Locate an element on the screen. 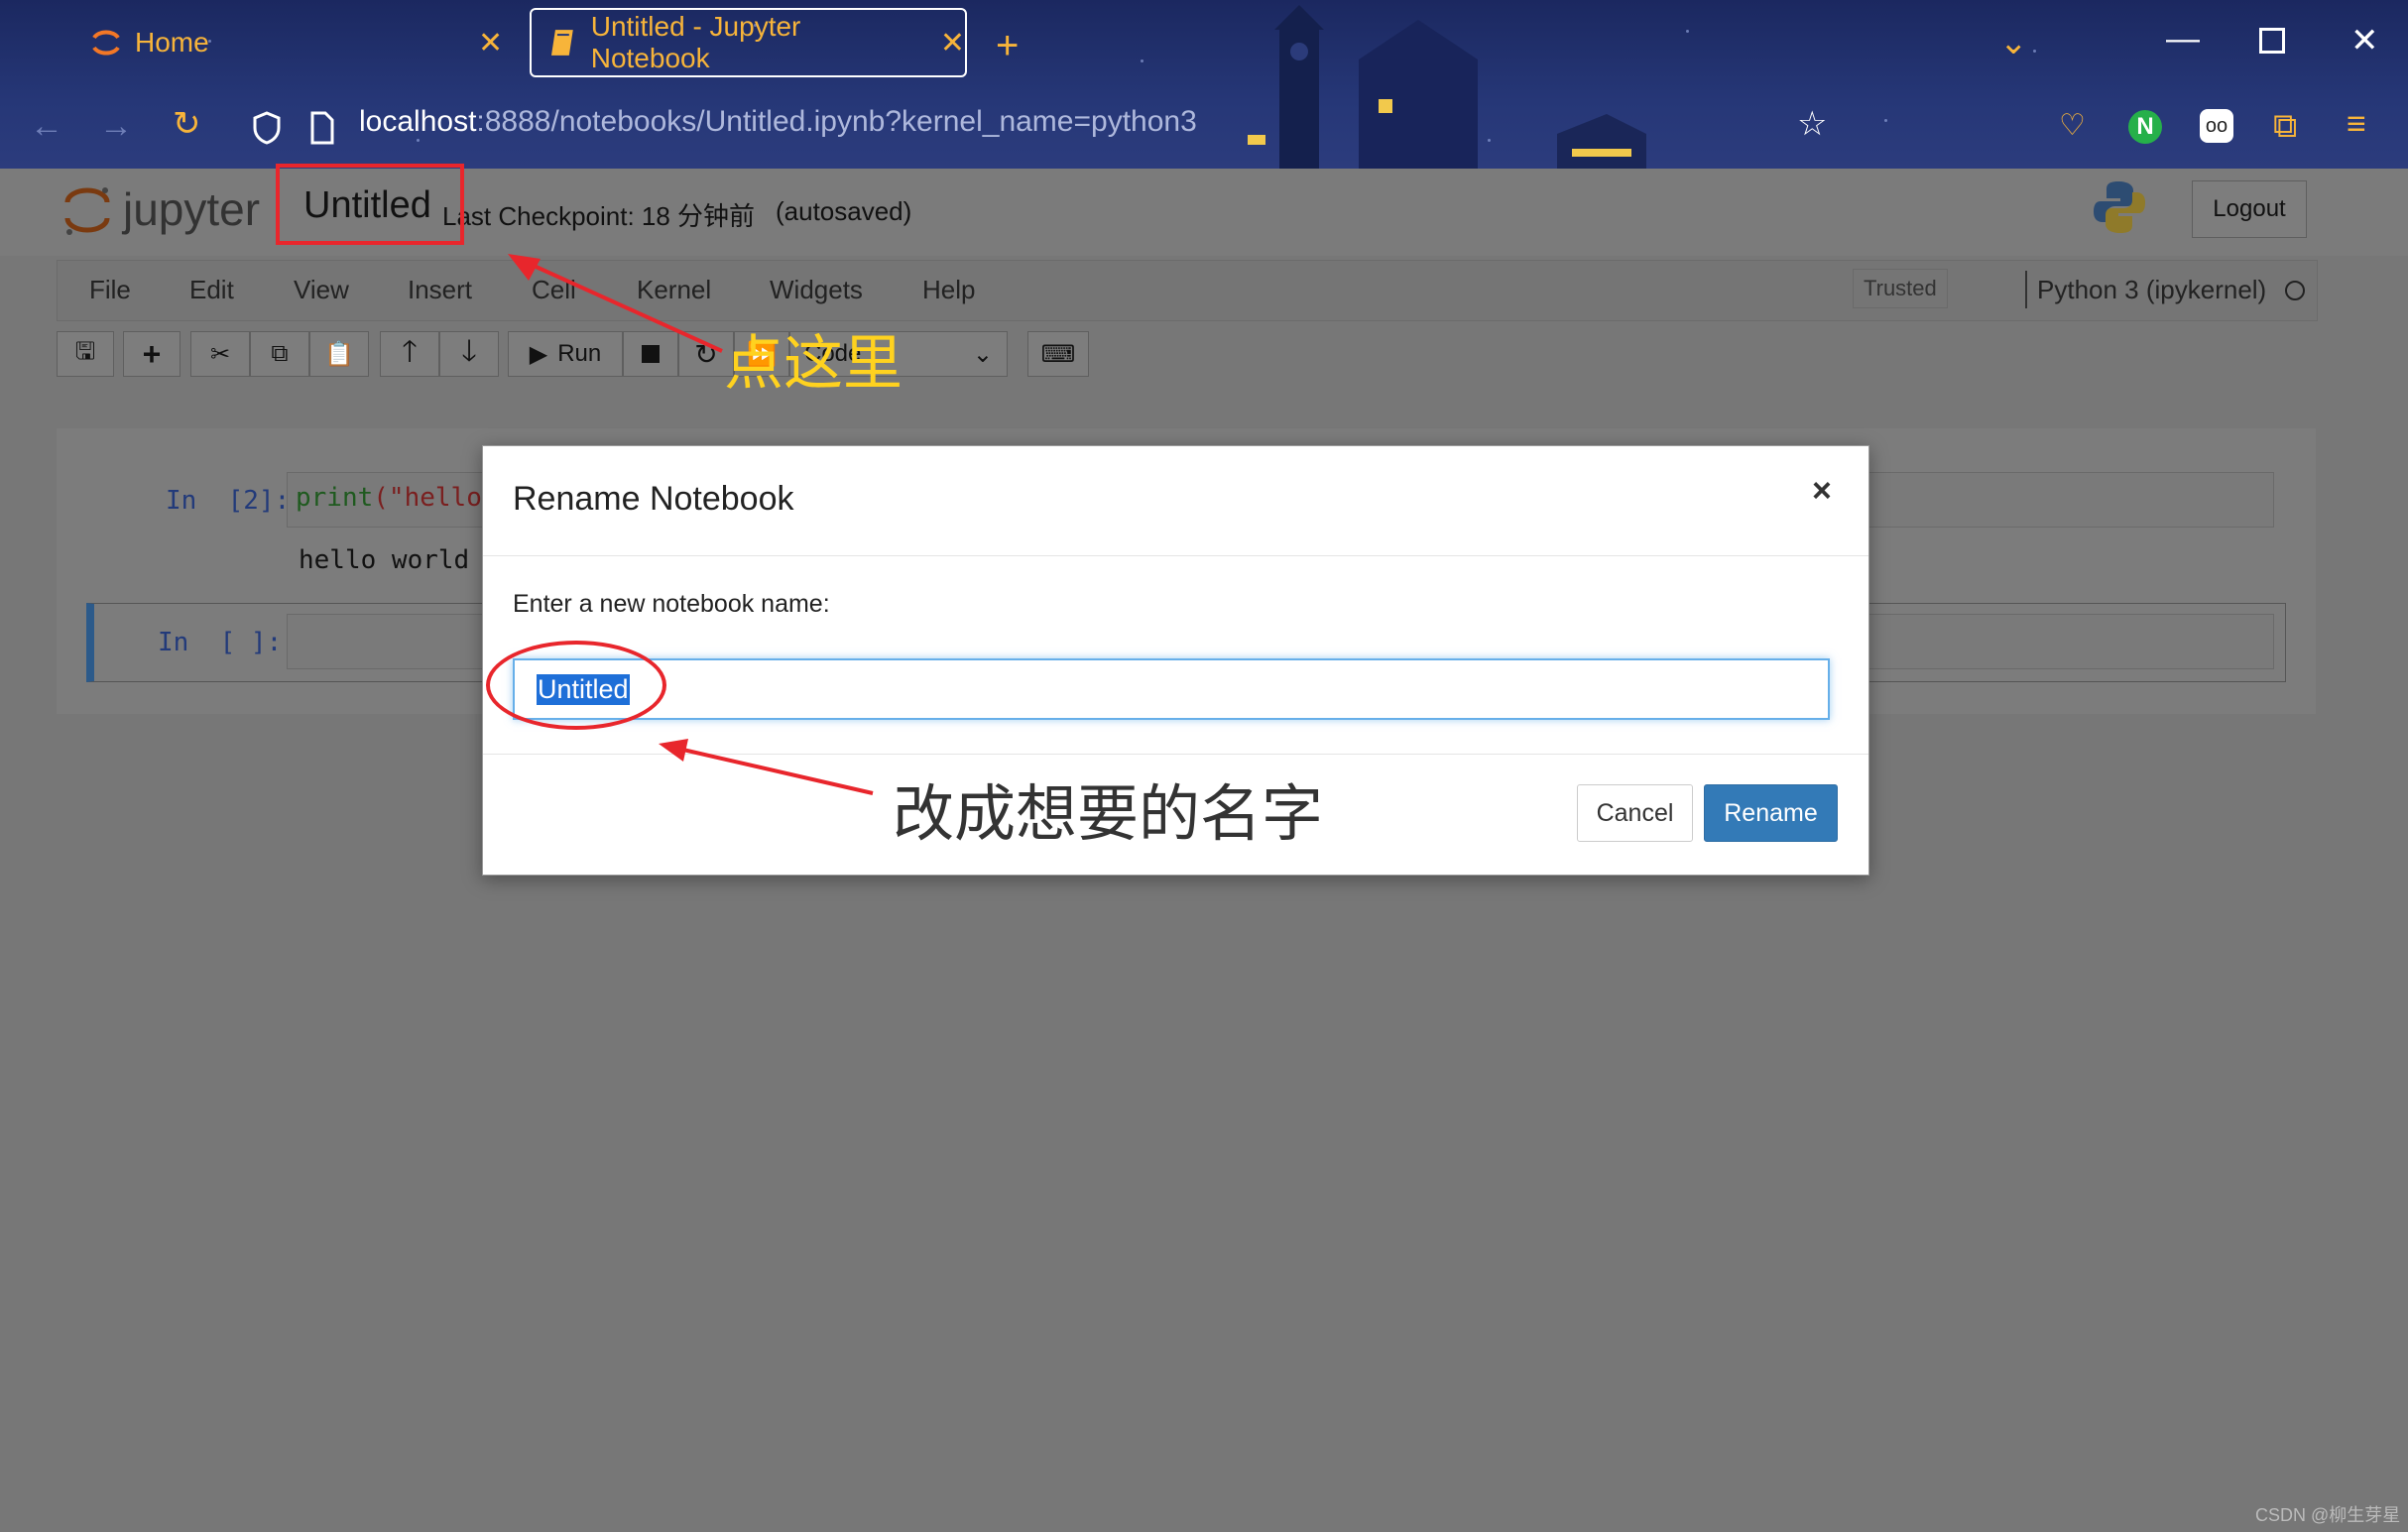  arrow-head-to-name is located at coordinates (525, 267).